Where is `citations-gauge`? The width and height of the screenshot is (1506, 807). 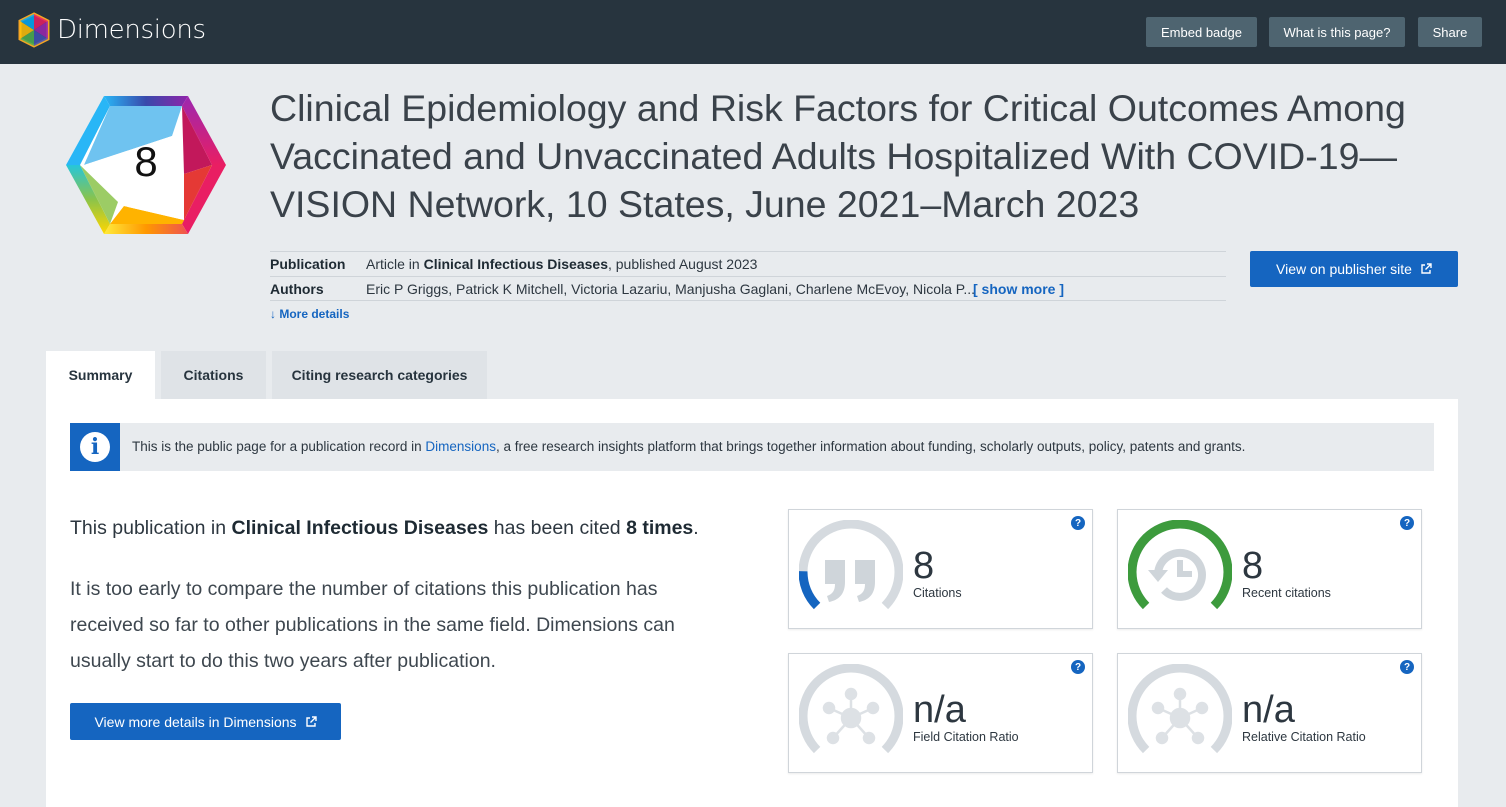 citations-gauge is located at coordinates (851, 565).